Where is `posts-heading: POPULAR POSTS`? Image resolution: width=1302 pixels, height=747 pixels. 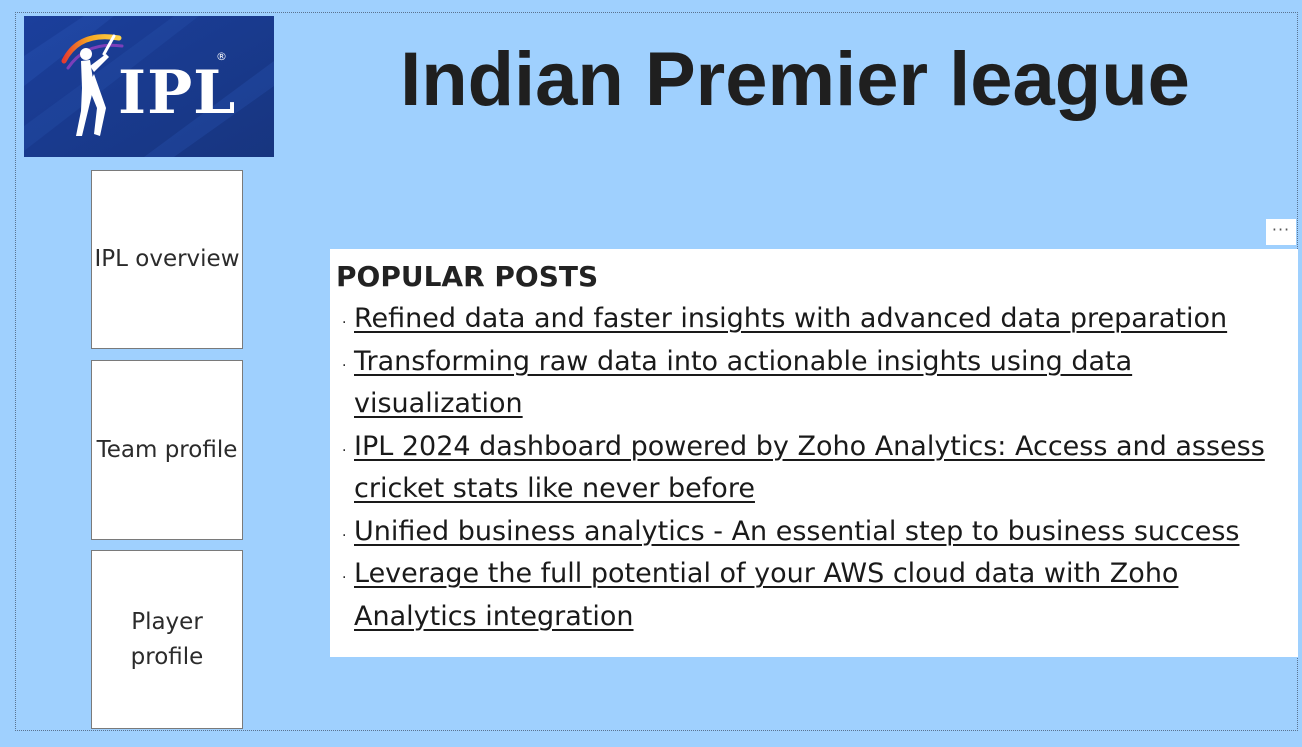
posts-heading: POPULAR POSTS is located at coordinates (467, 276).